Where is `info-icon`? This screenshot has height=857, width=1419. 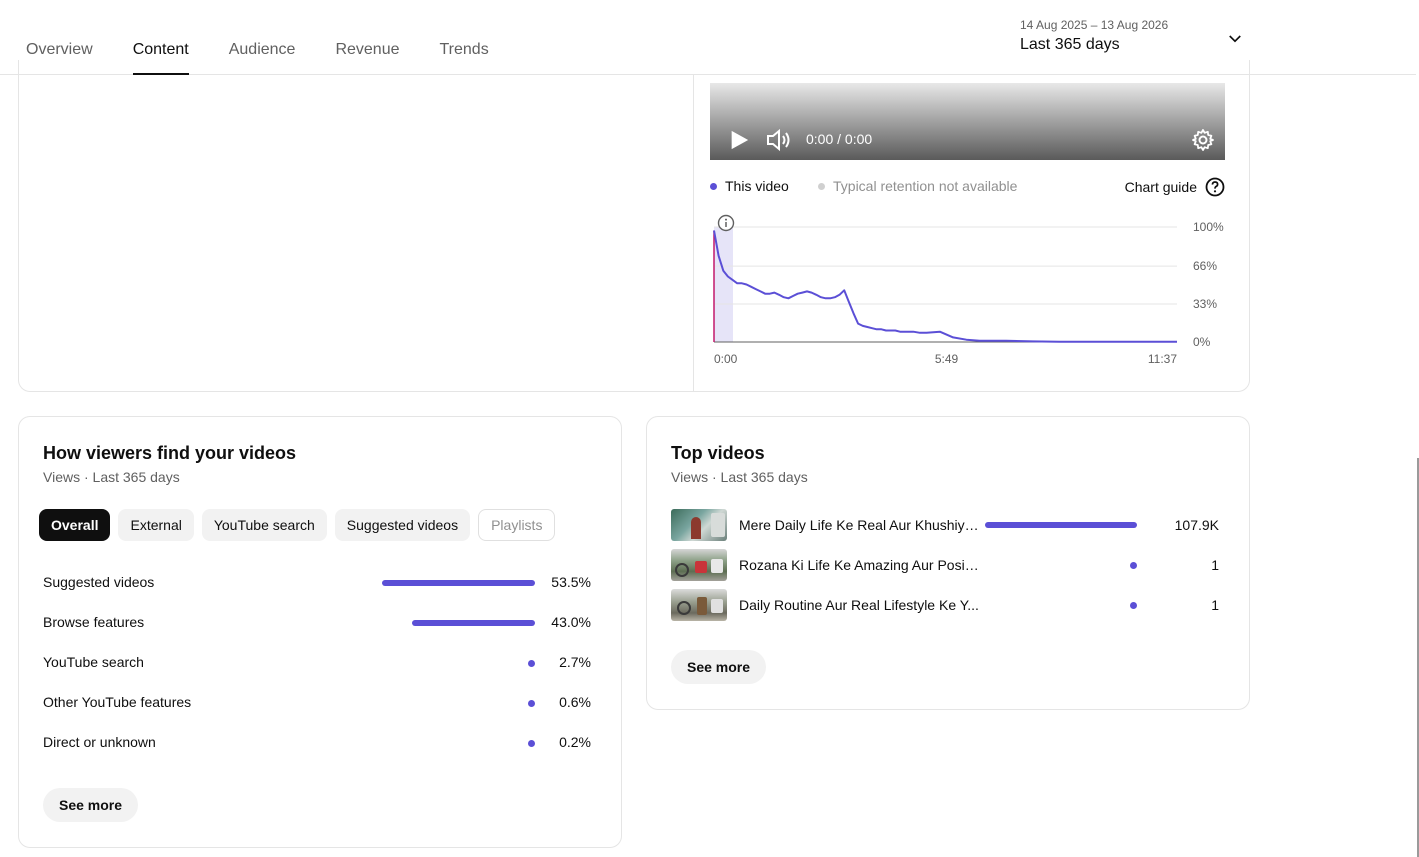
info-icon is located at coordinates (726, 223).